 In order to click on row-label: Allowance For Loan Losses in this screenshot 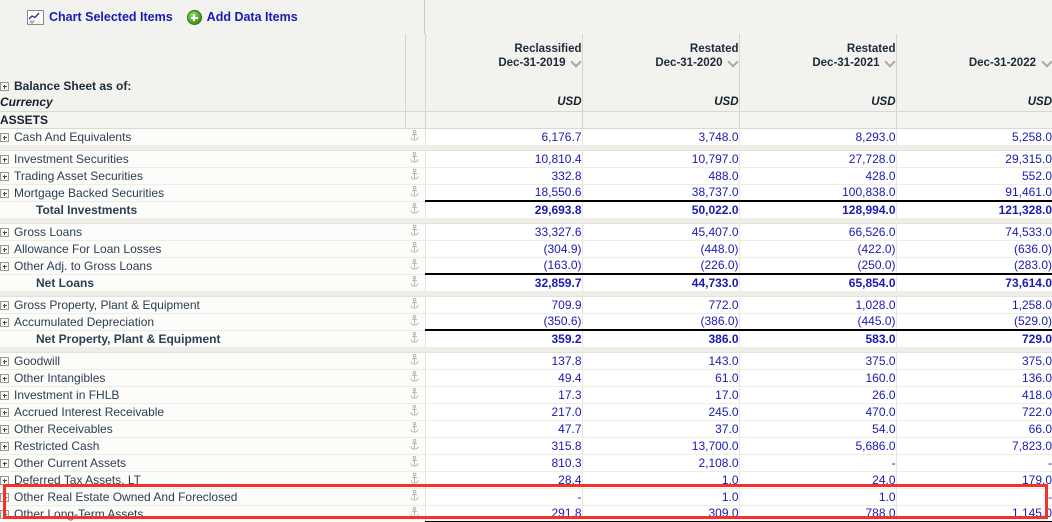, I will do `click(202, 249)`.